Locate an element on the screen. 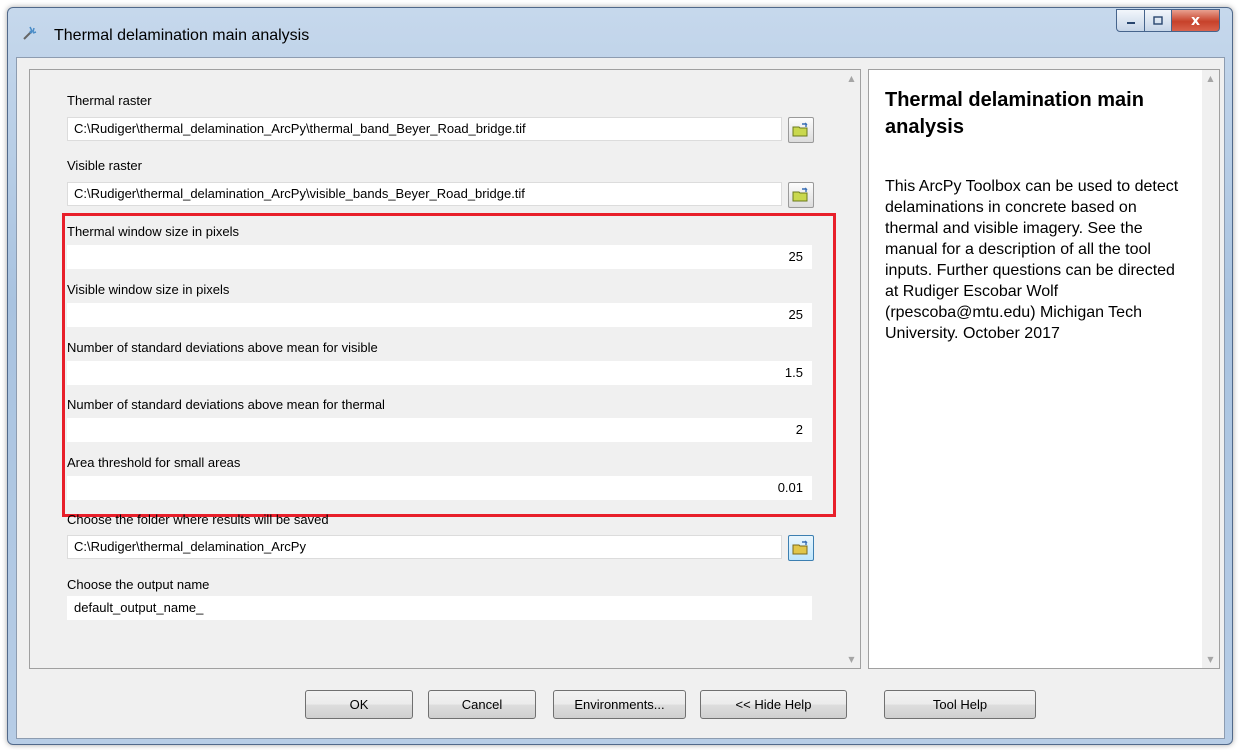 This screenshot has width=1239, height=750. maximize-icon is located at coordinates (1158, 20).